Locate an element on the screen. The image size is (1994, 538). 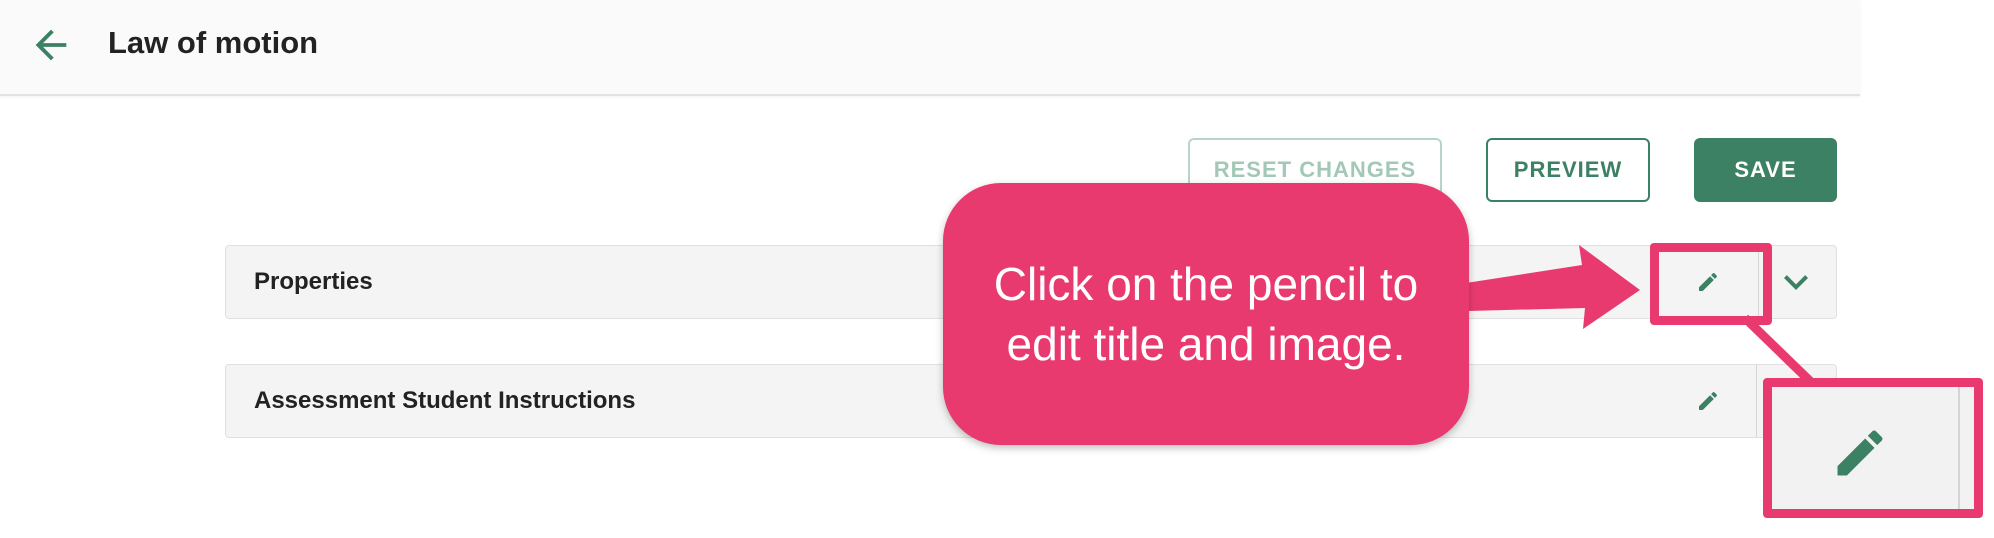
pencil-highlight-box is located at coordinates (1711, 284).